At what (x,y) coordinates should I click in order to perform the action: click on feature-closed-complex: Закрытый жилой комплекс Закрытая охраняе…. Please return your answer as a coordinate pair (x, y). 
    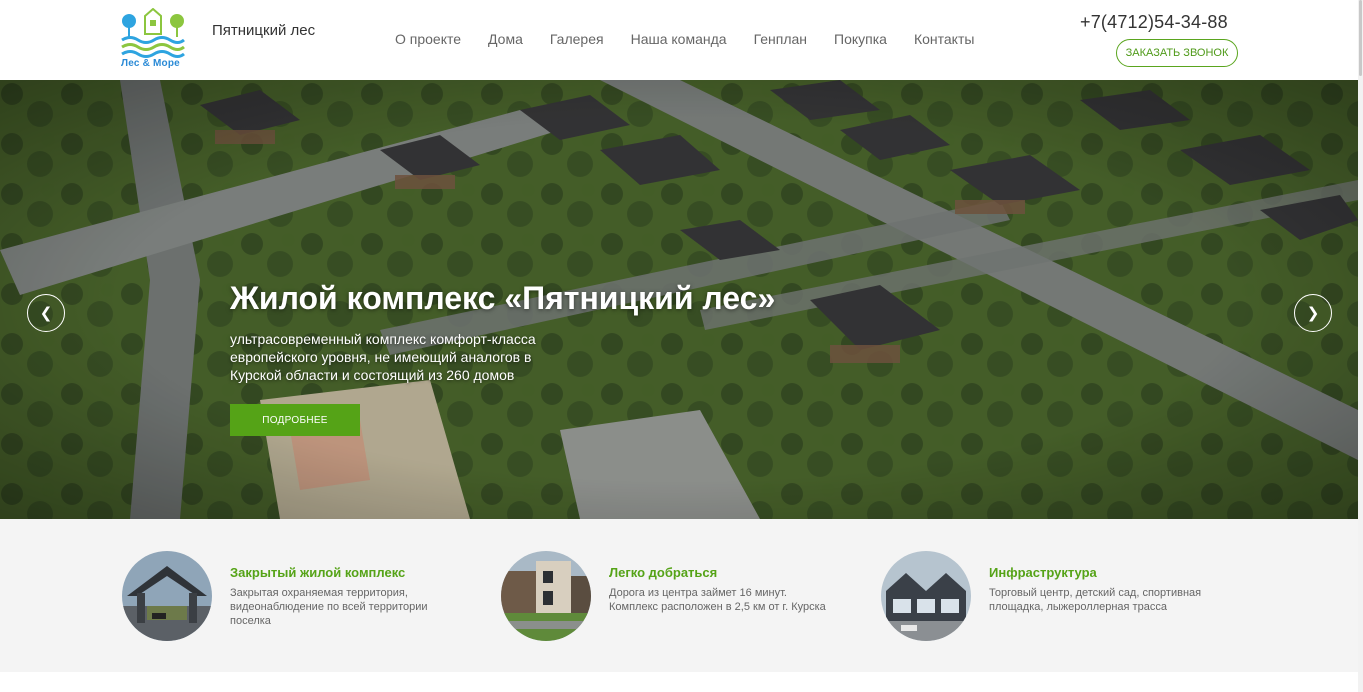
    Looking at the image, I should click on (292, 596).